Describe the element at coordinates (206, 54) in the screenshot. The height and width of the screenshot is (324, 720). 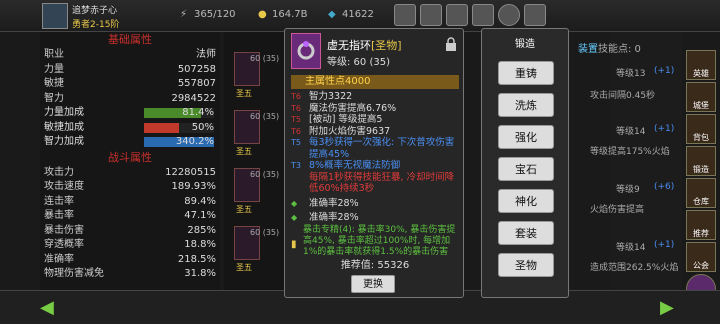
I see `class-value: 法师` at that location.